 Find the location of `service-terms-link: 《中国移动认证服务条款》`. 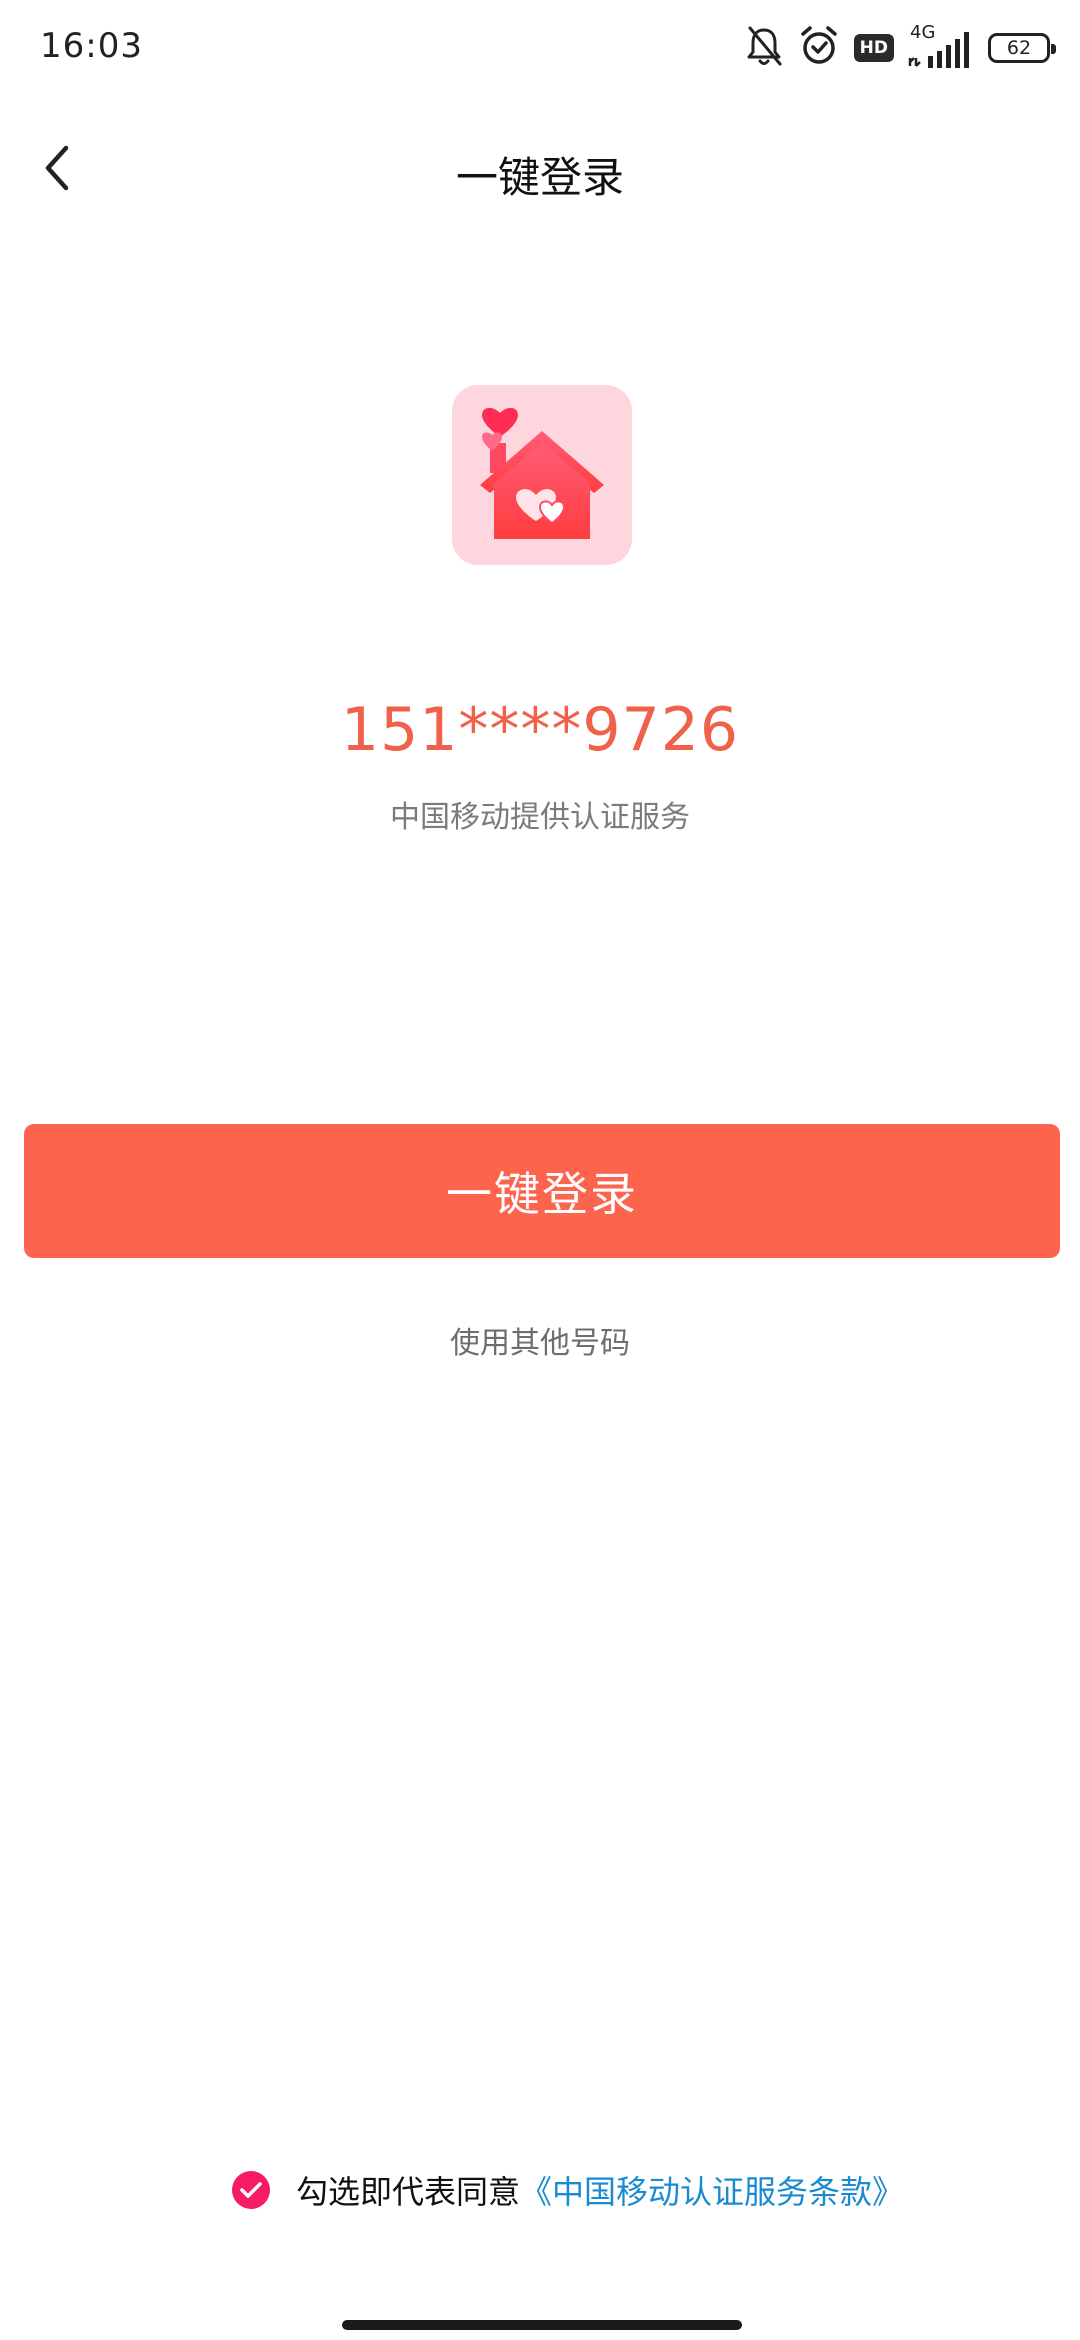

service-terms-link: 《中国移动认证服务条款》 is located at coordinates (712, 2190).